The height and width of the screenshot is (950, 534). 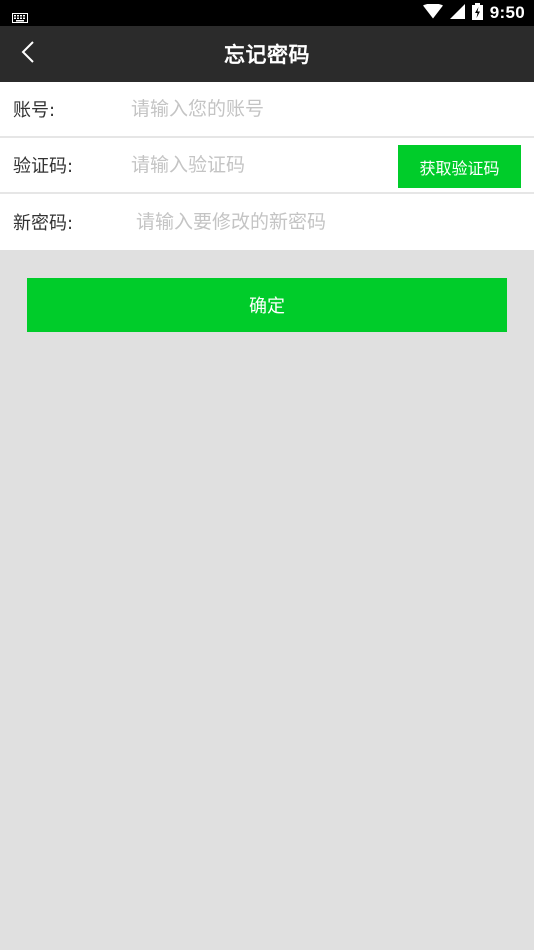 I want to click on get-code-button: 获取验证码, so click(x=459, y=166).